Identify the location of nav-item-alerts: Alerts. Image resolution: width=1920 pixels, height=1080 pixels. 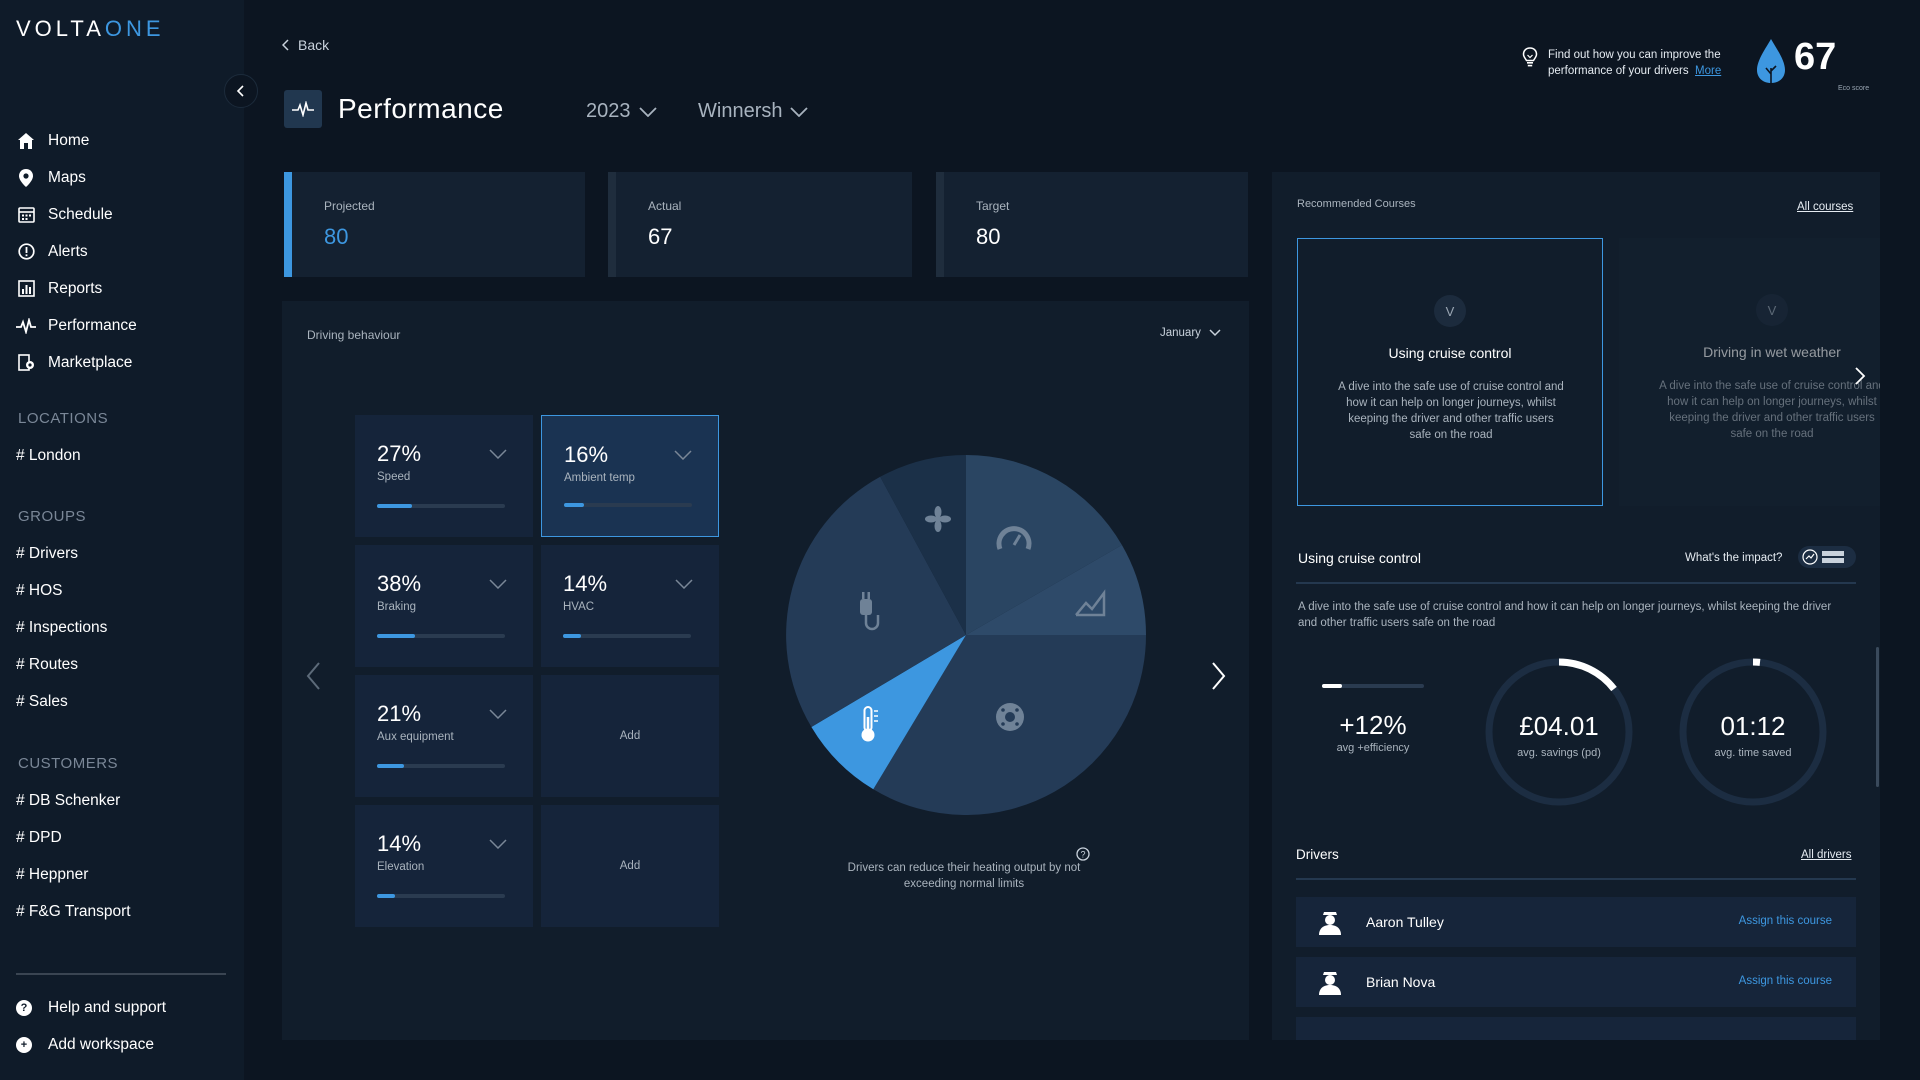
(76, 251).